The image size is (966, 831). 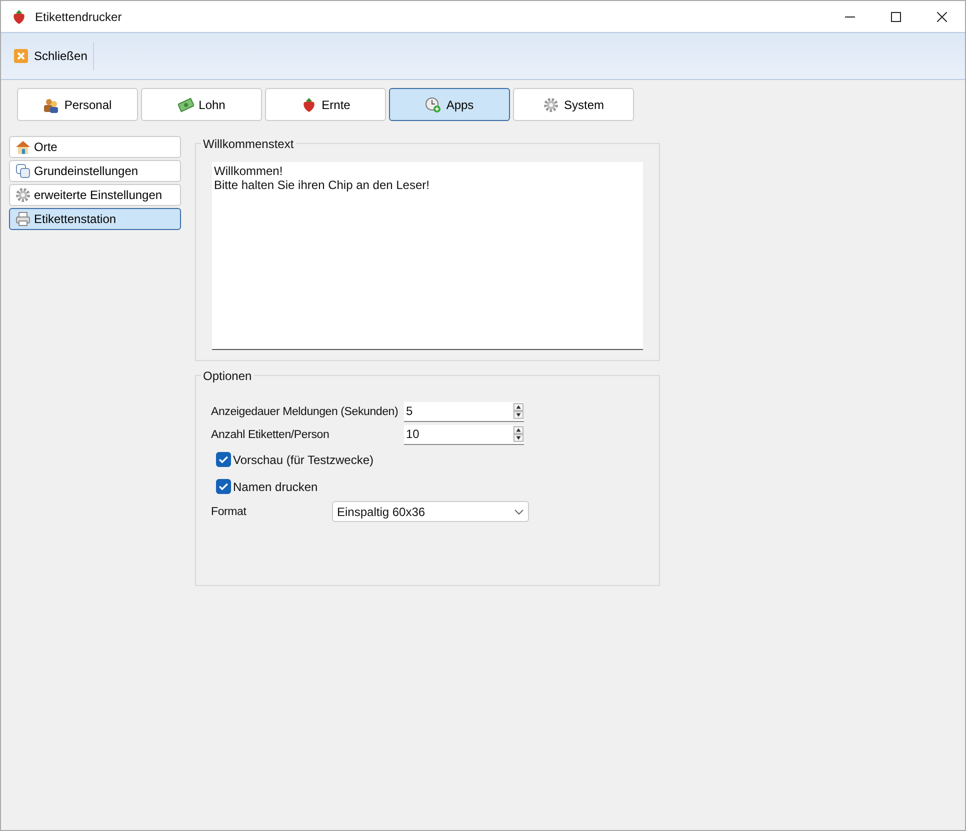 What do you see at coordinates (186, 104) in the screenshot?
I see `banknote-icon` at bounding box center [186, 104].